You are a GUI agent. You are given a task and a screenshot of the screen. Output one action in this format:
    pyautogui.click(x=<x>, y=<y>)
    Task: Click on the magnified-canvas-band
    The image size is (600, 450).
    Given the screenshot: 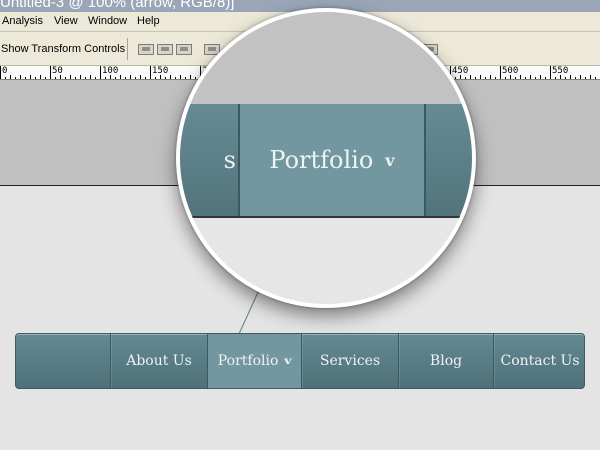 What is the action you would take?
    pyautogui.click(x=326, y=58)
    